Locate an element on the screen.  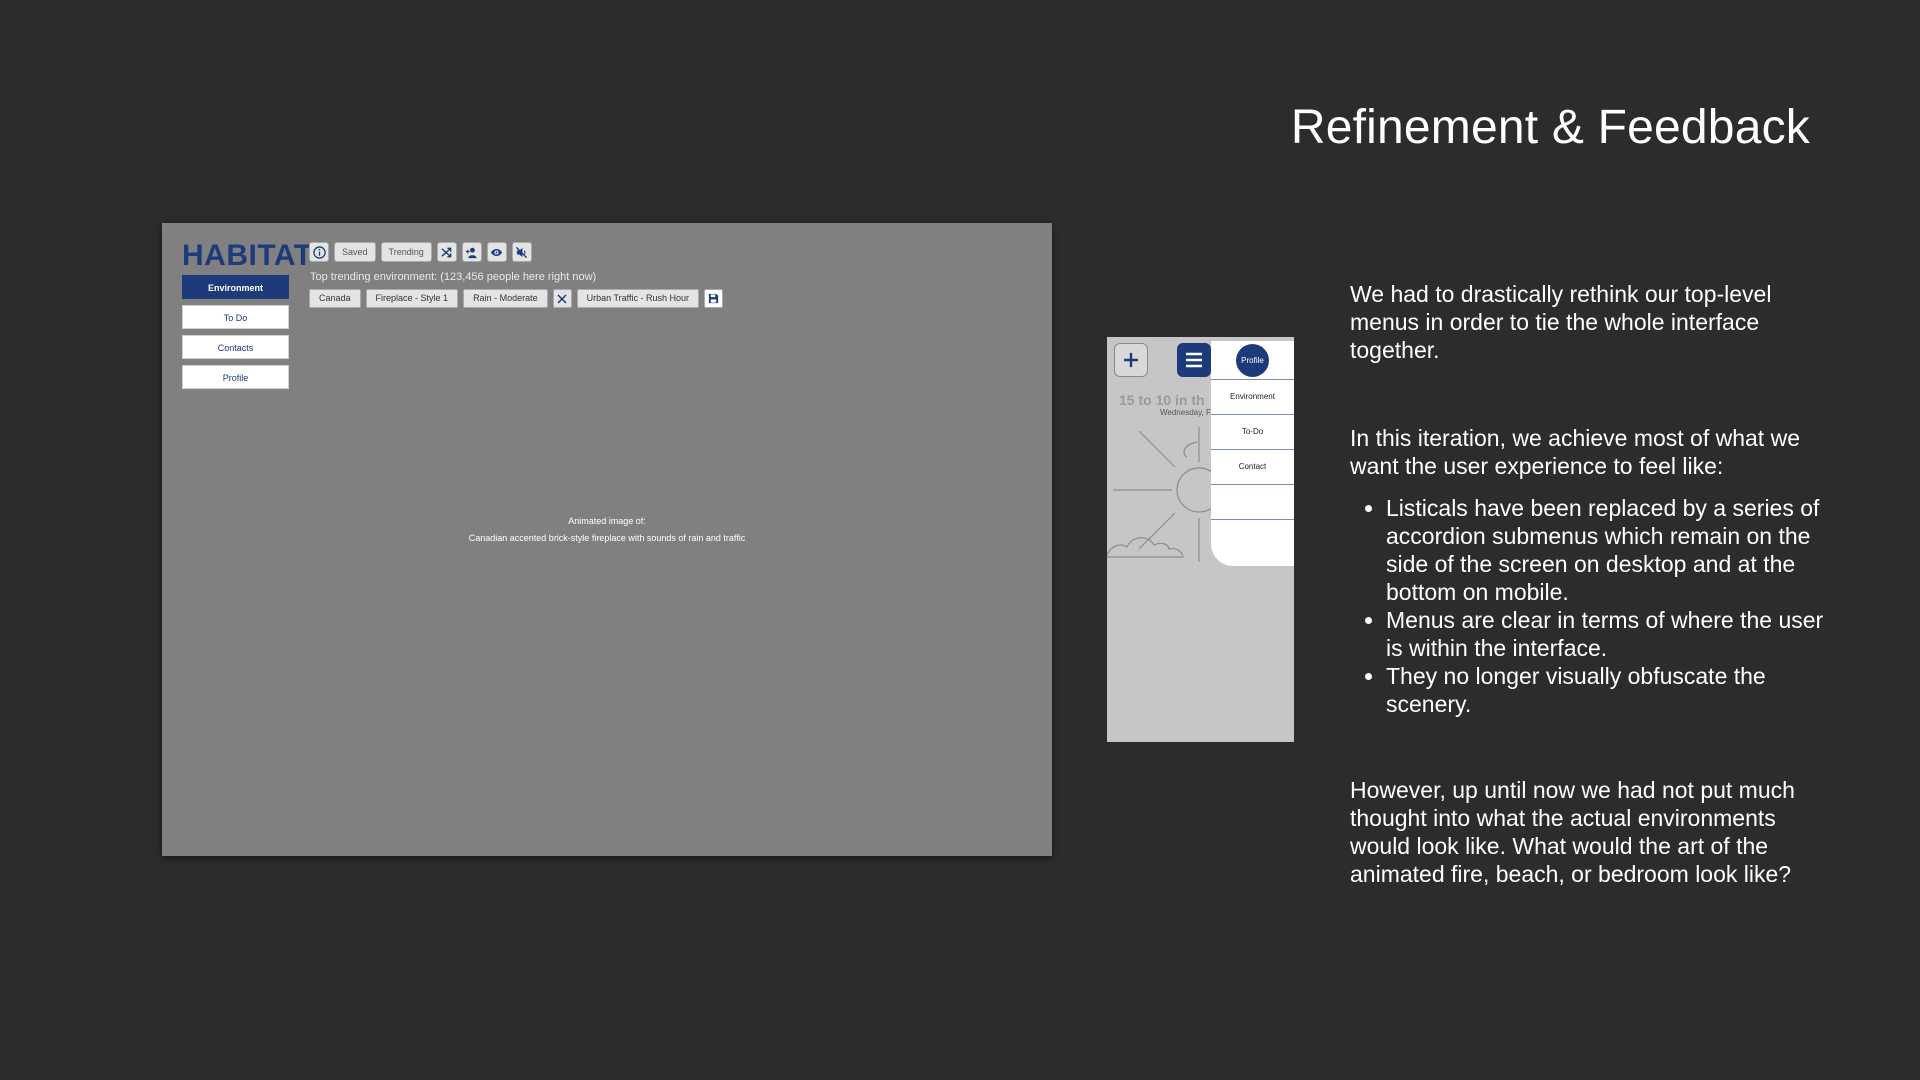
remove-chip-button is located at coordinates (562, 298).